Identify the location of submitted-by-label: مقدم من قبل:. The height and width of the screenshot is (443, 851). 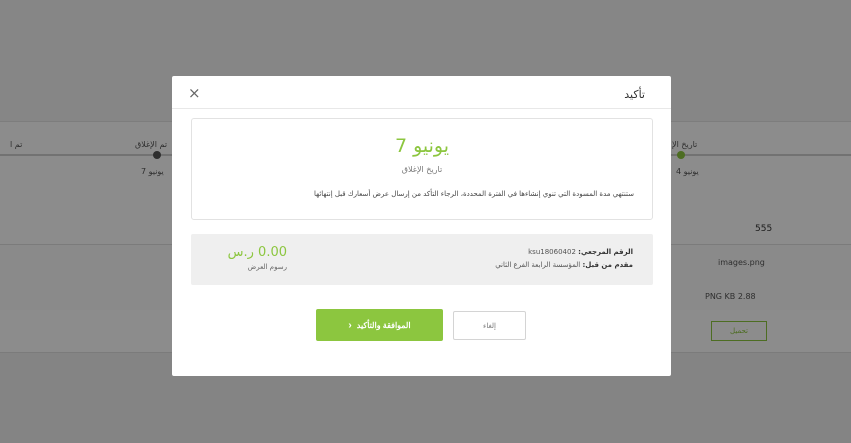
(607, 265).